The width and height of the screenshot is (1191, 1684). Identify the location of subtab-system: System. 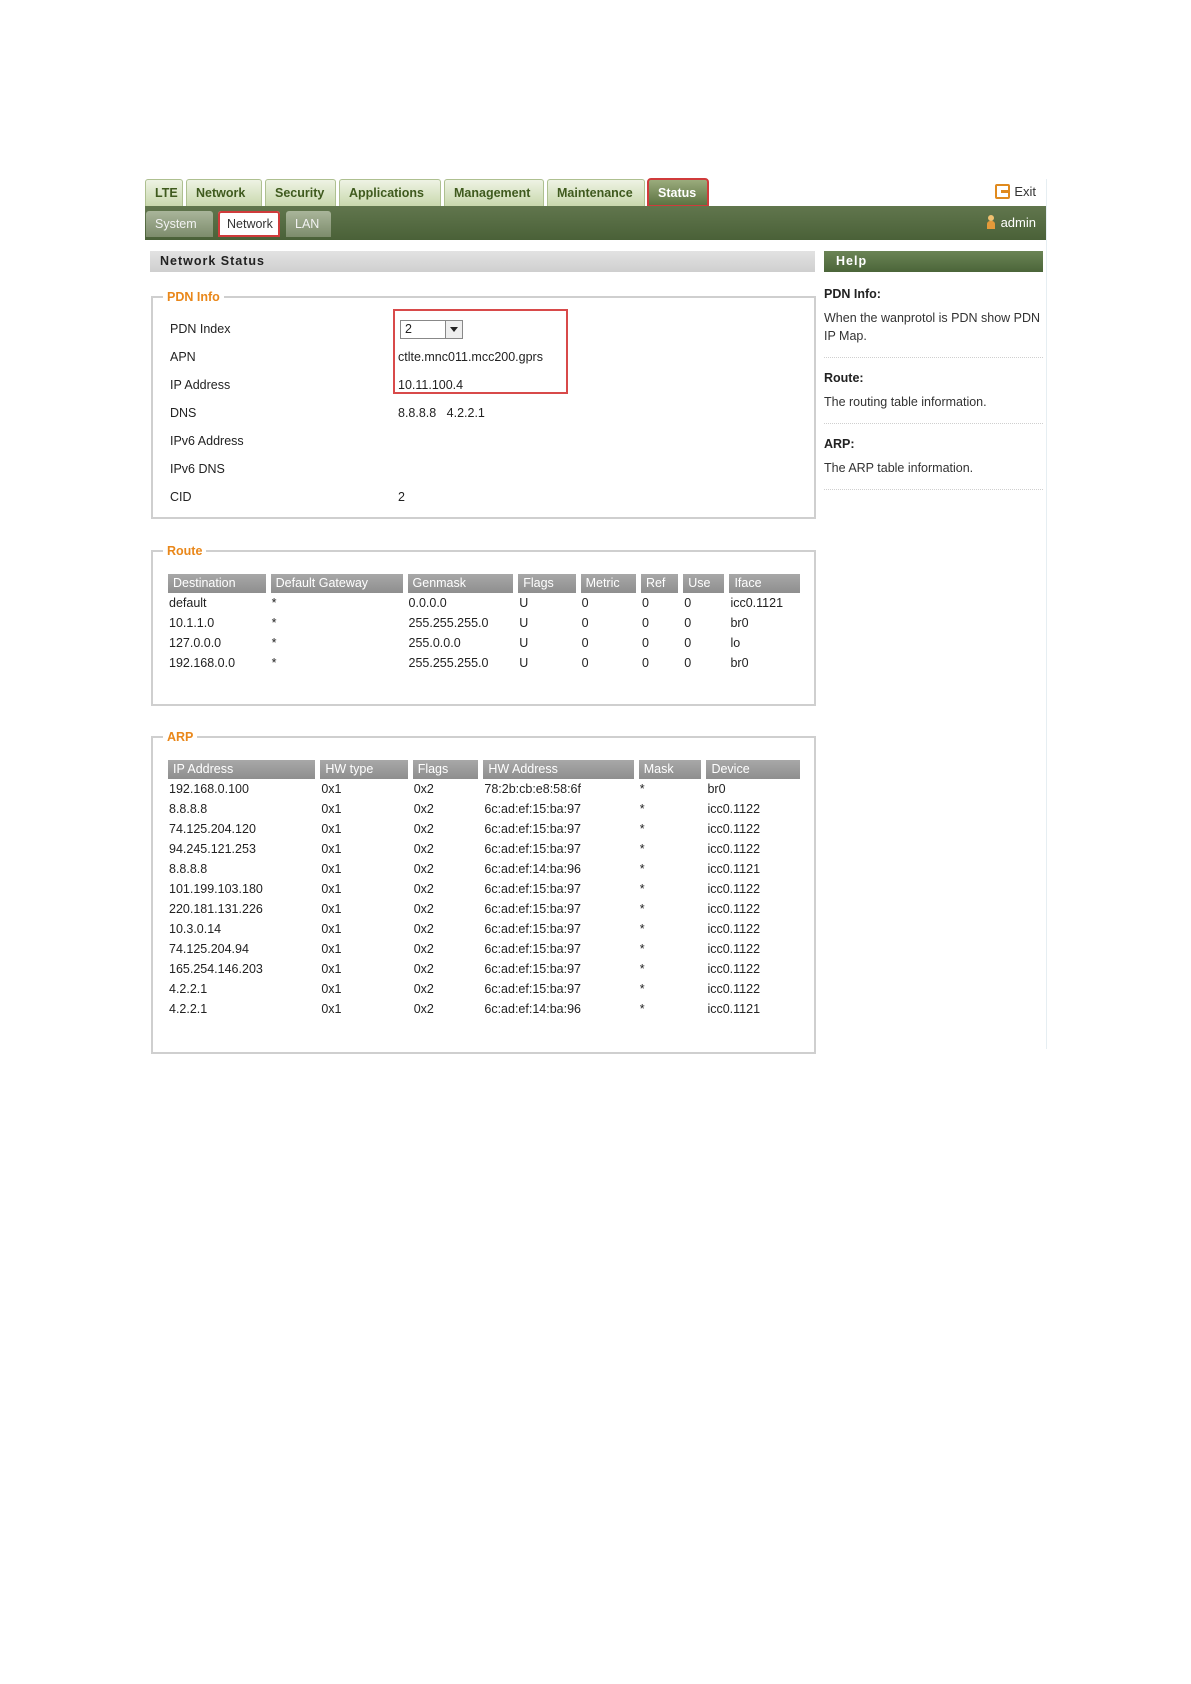
(179, 224).